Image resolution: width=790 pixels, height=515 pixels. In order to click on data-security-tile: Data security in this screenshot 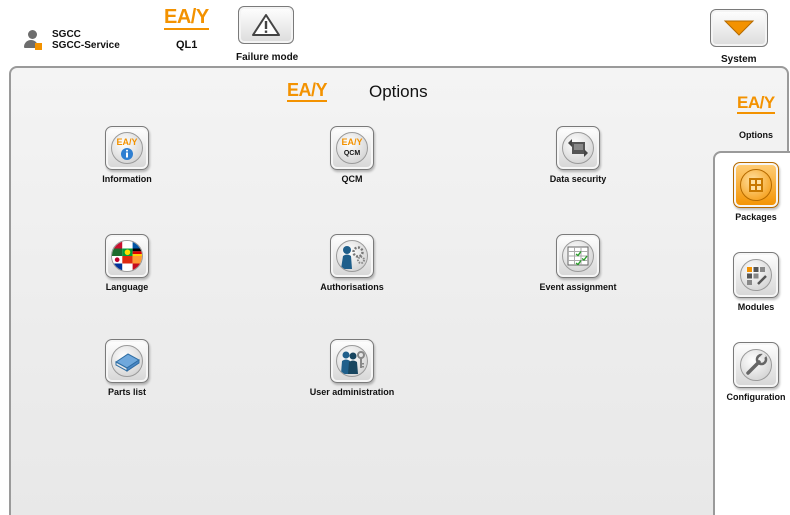, I will do `click(578, 155)`.